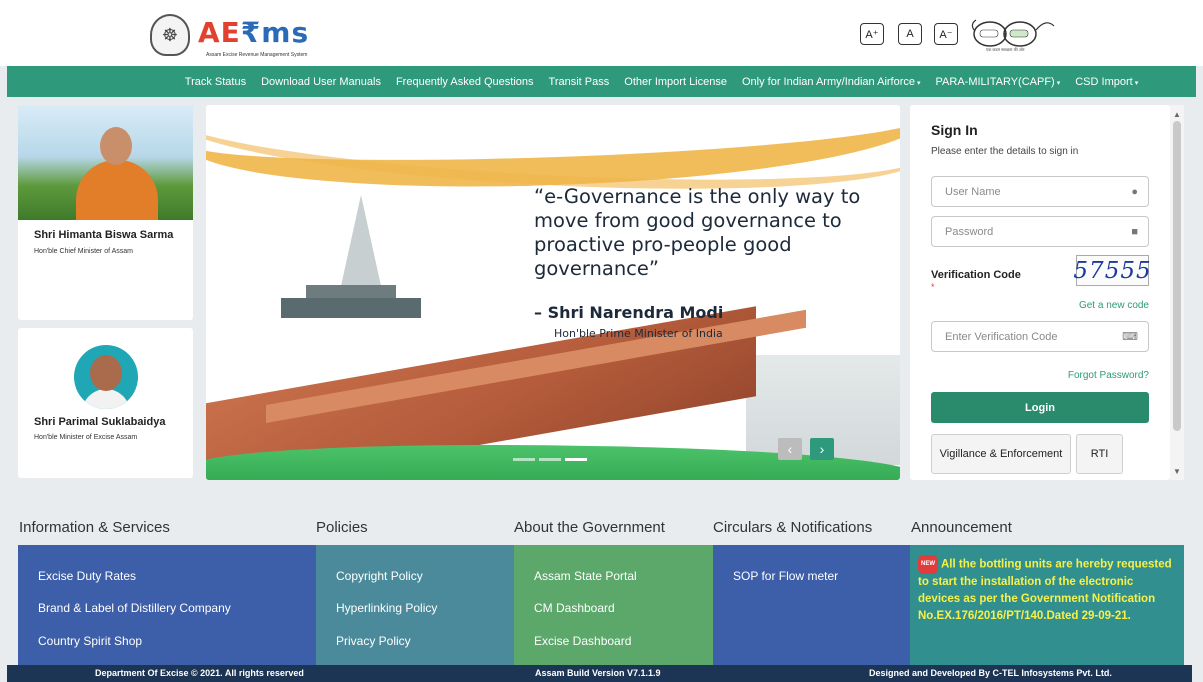 This screenshot has height=682, width=1203. Describe the element at coordinates (585, 576) in the screenshot. I see `link-assam-state-portal: Assam State Portal` at that location.